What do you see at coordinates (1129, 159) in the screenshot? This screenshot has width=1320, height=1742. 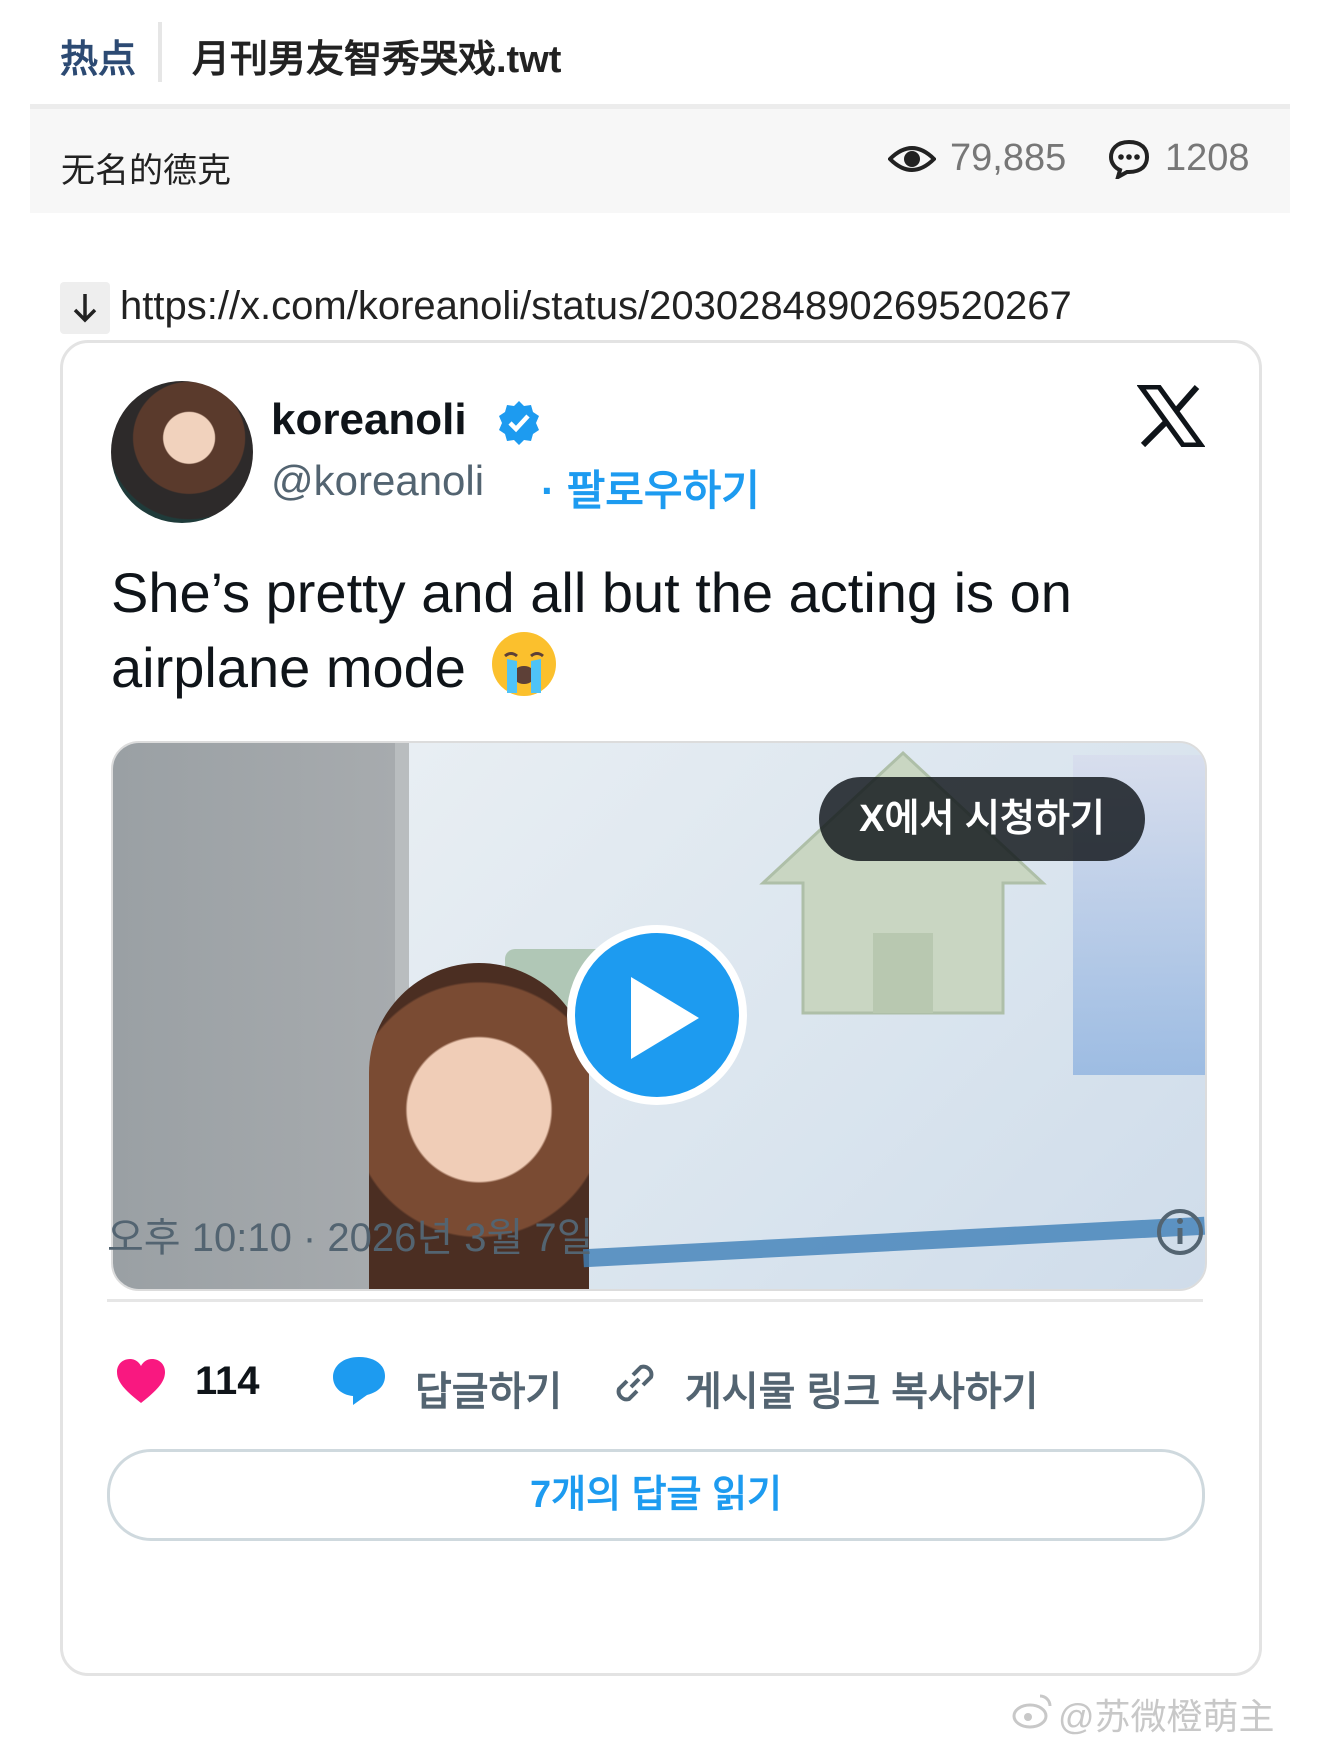 I see `comment-bubble-icon` at bounding box center [1129, 159].